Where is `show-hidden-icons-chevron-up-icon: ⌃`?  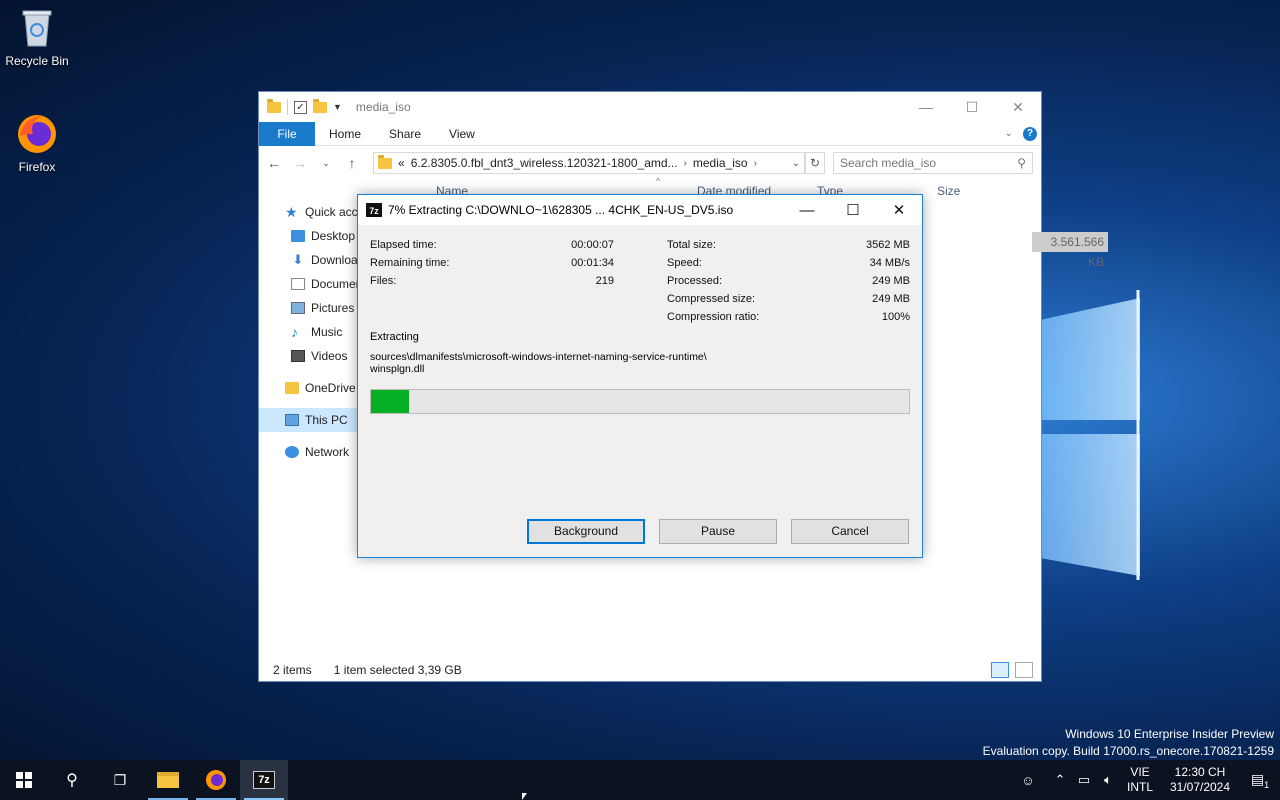
show-hidden-icons-chevron-up-icon: ⌃ is located at coordinates (1060, 780).